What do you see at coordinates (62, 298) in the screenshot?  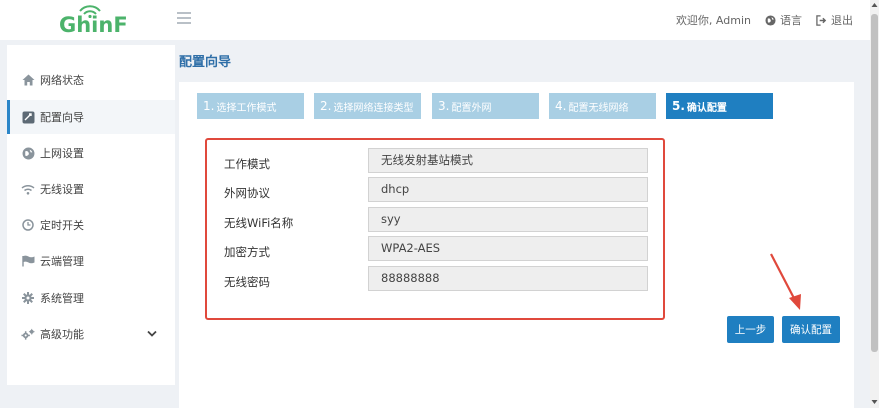 I see `sidebar-item-label: 系统管理` at bounding box center [62, 298].